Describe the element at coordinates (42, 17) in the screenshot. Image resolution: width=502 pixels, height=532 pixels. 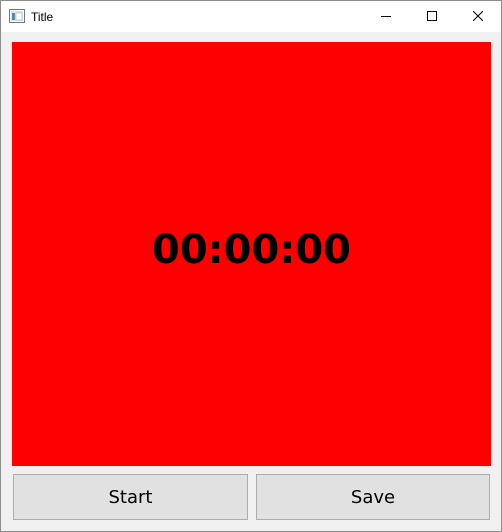
I see `window-title: Title` at that location.